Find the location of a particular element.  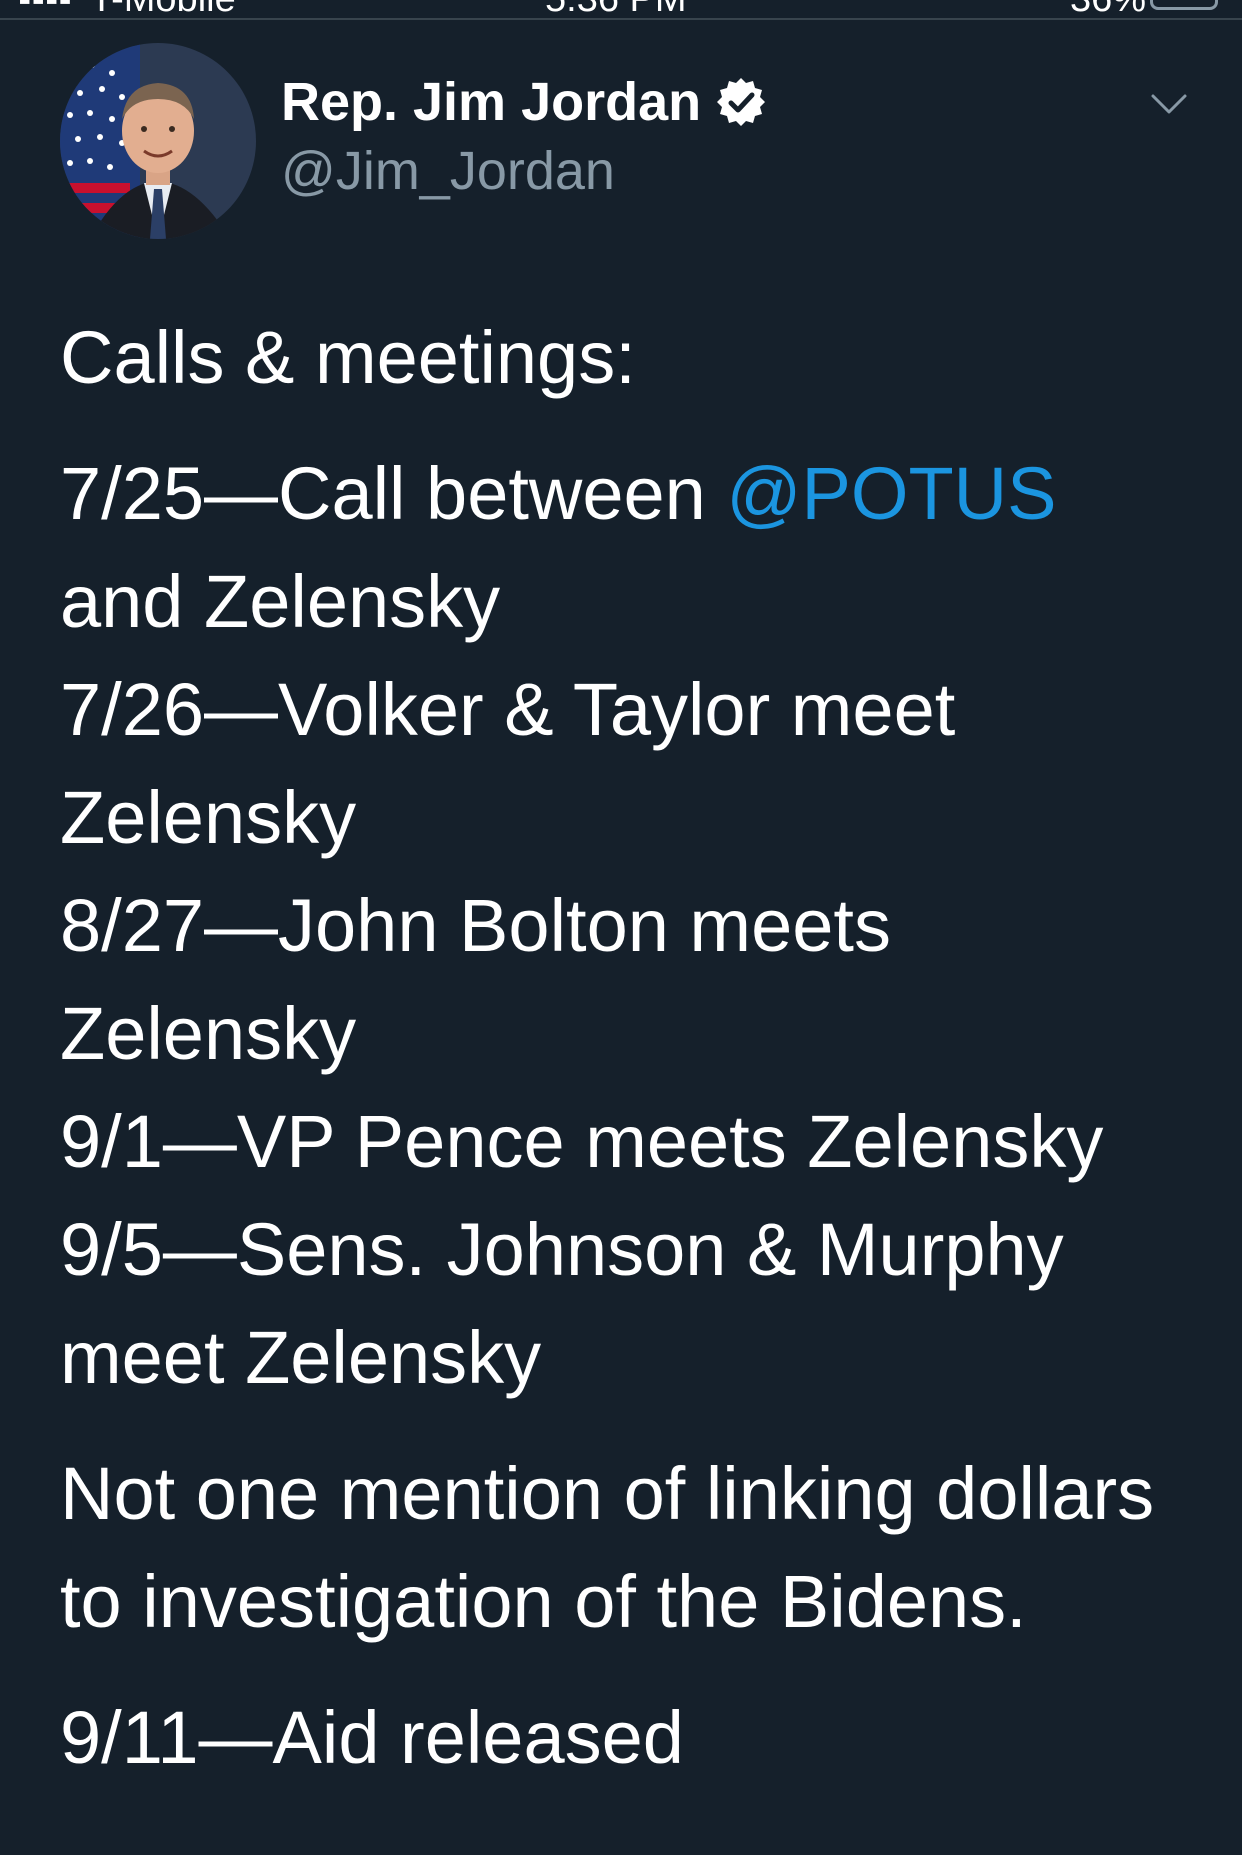

author-name-row: Rep. Jim Jordan is located at coordinates (524, 102).